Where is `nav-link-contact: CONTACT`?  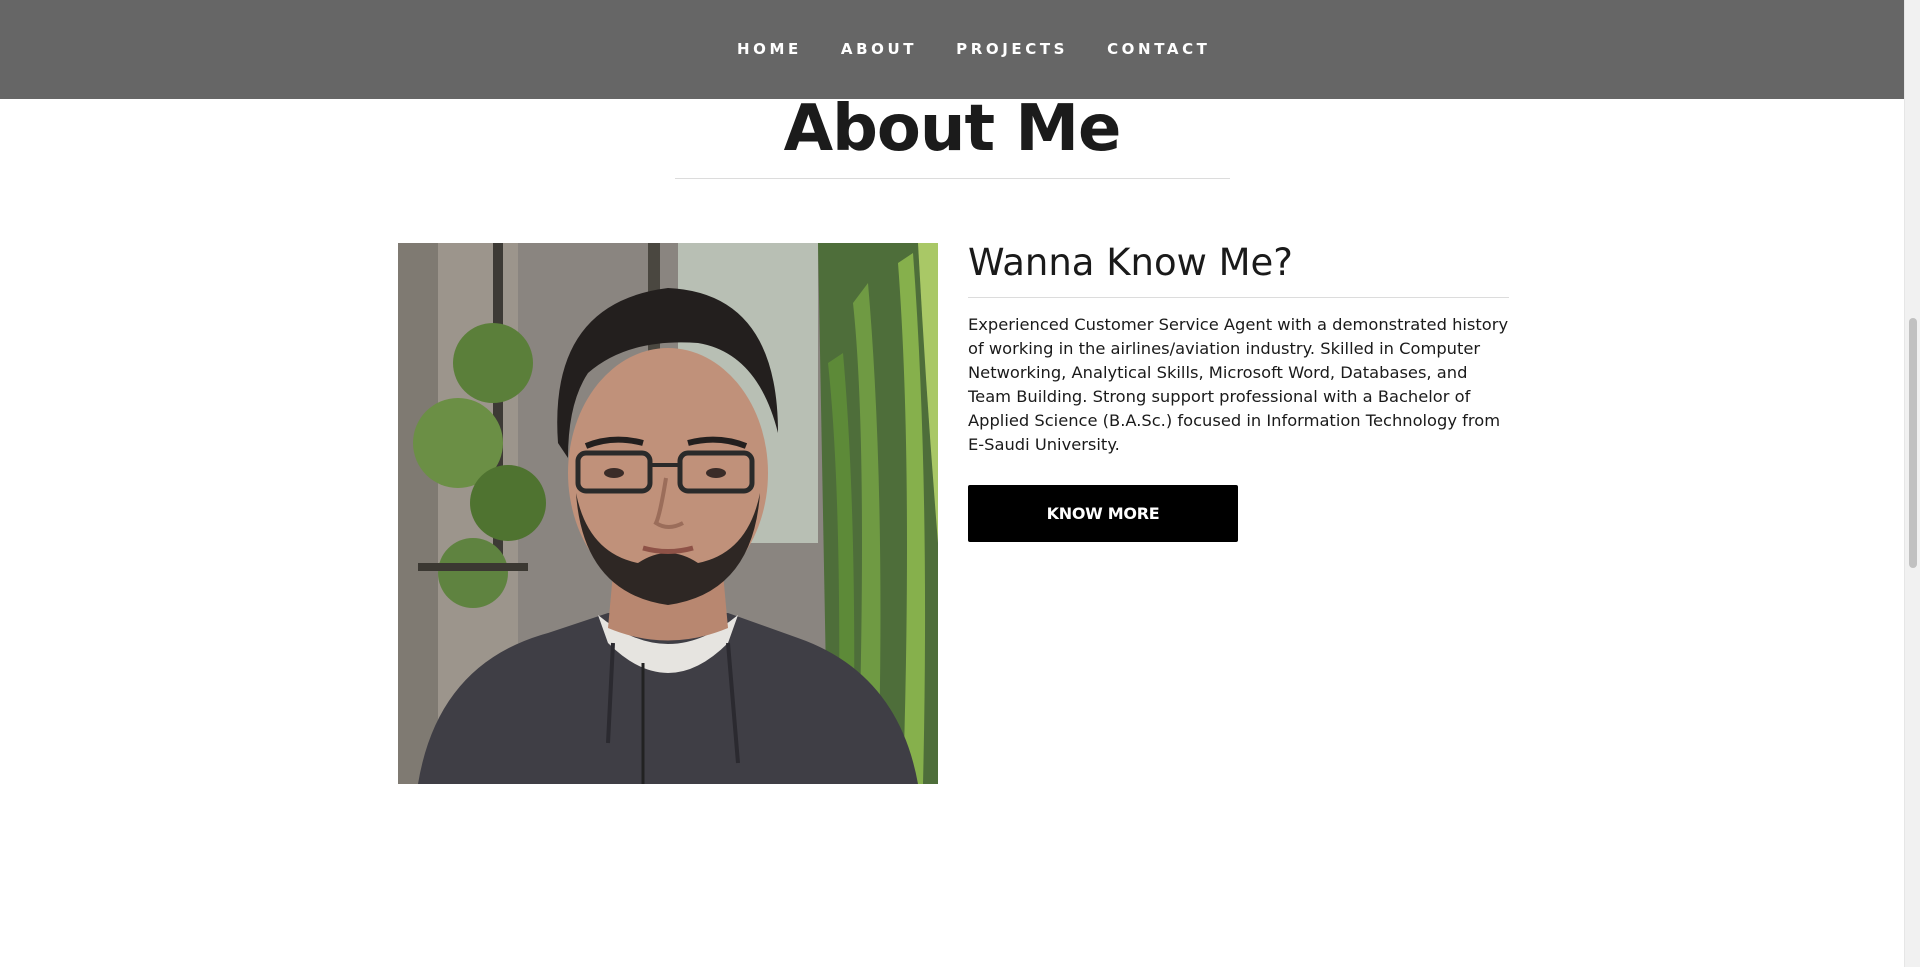
nav-link-contact: CONTACT is located at coordinates (1158, 49).